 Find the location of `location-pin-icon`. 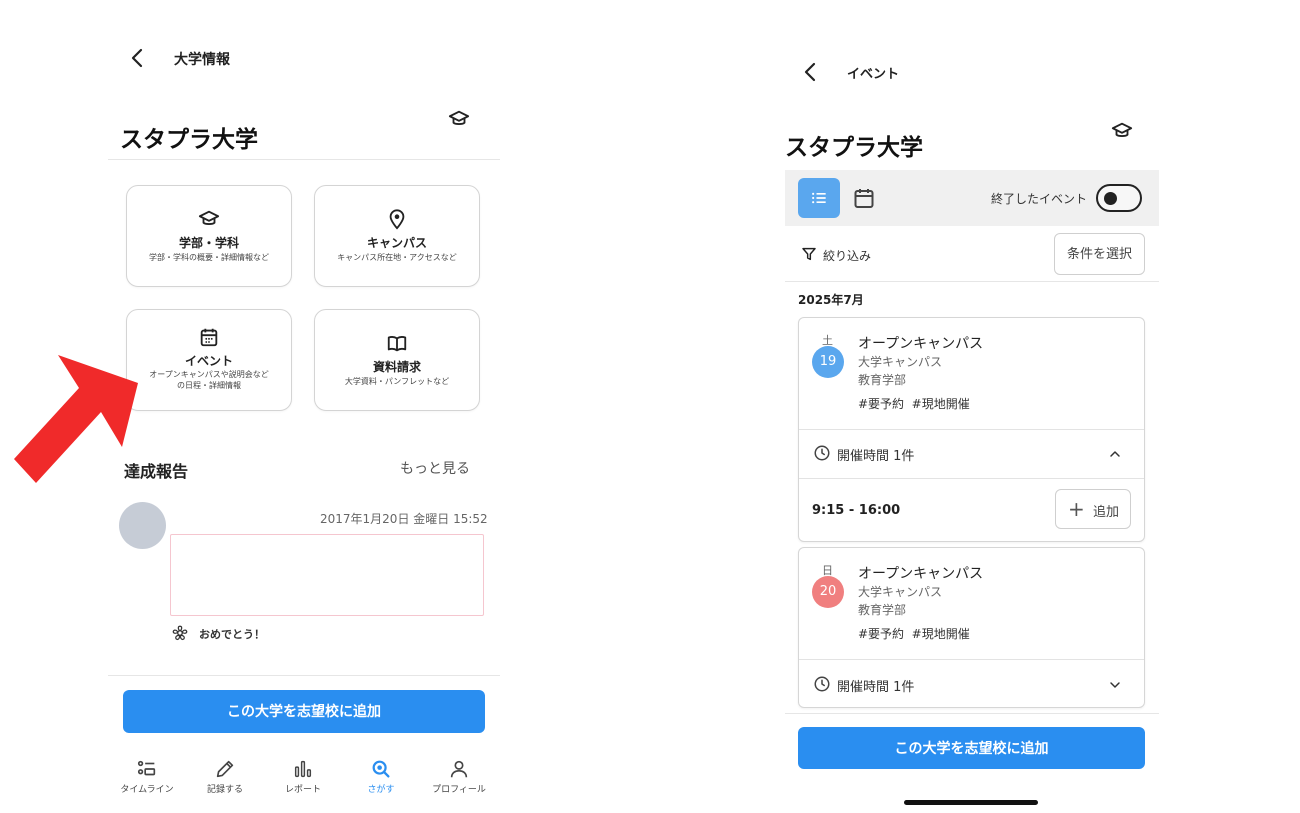

location-pin-icon is located at coordinates (397, 219).